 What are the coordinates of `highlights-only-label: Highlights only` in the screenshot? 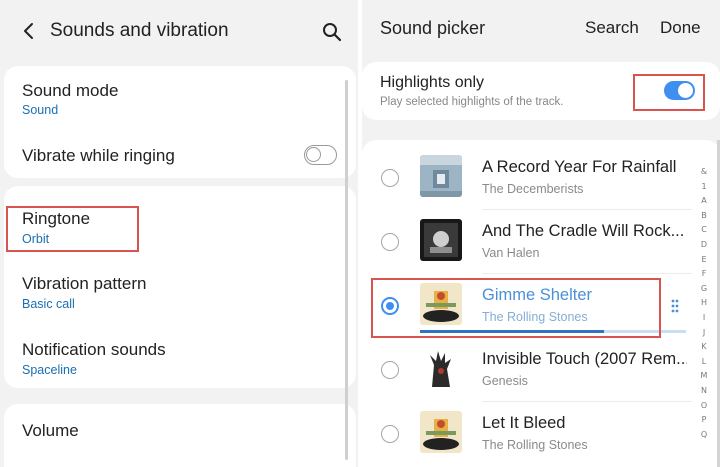 It's located at (432, 82).